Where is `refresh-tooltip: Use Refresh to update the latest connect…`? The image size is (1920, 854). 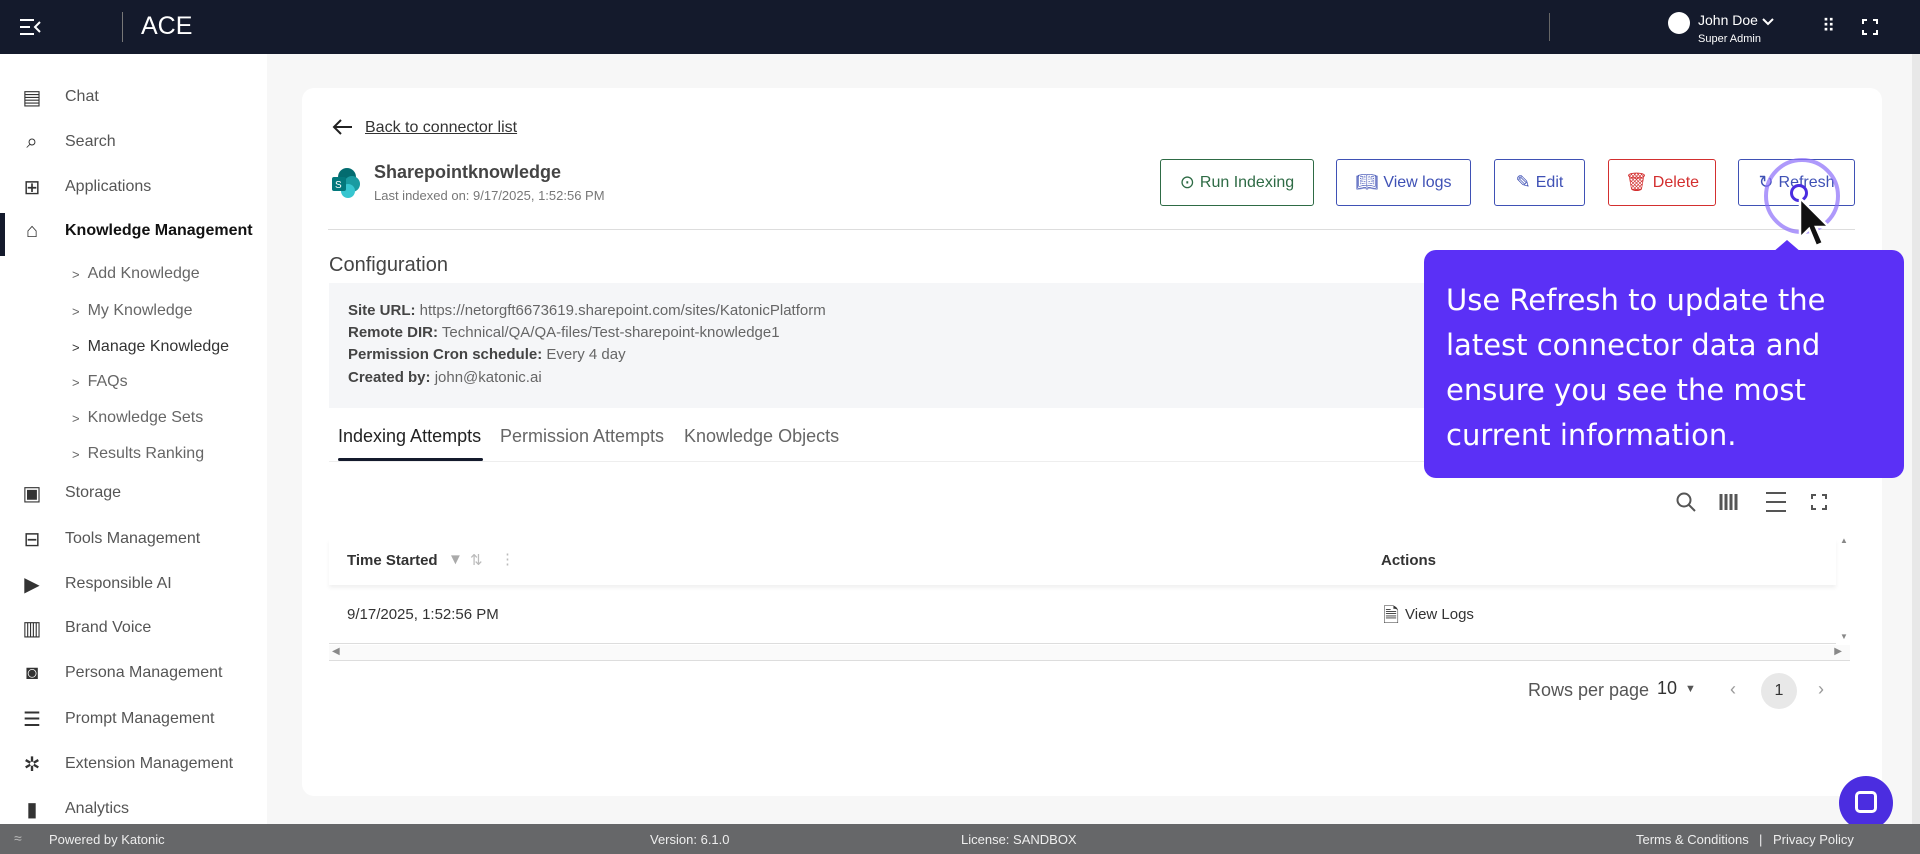
refresh-tooltip: Use Refresh to update the latest connect… is located at coordinates (1664, 364).